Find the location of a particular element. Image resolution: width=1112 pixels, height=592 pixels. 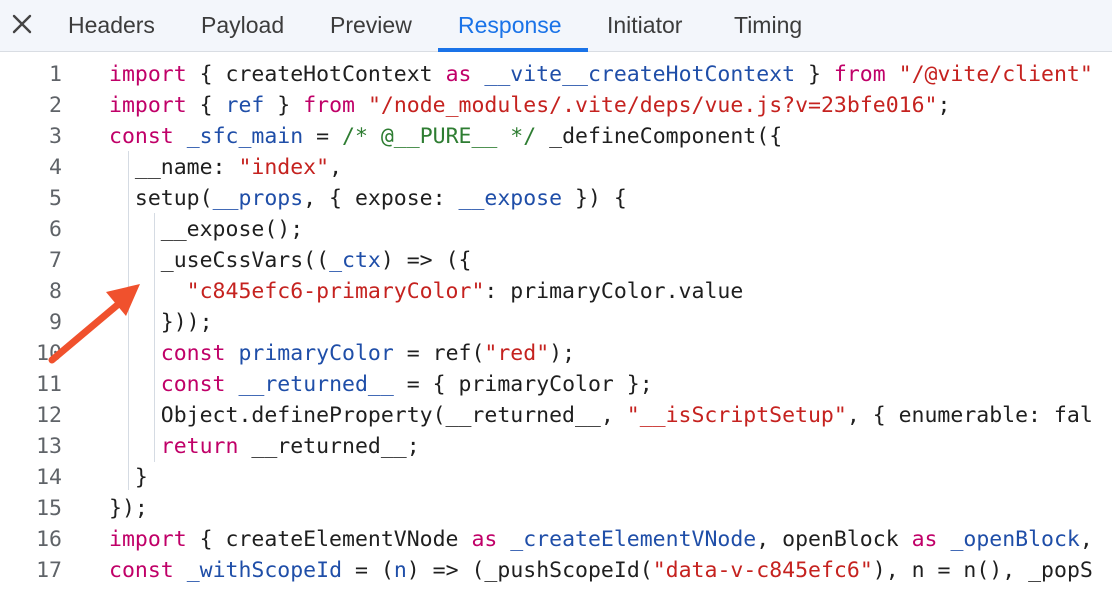

code-token: ), n = n(), _popS is located at coordinates (982, 570).